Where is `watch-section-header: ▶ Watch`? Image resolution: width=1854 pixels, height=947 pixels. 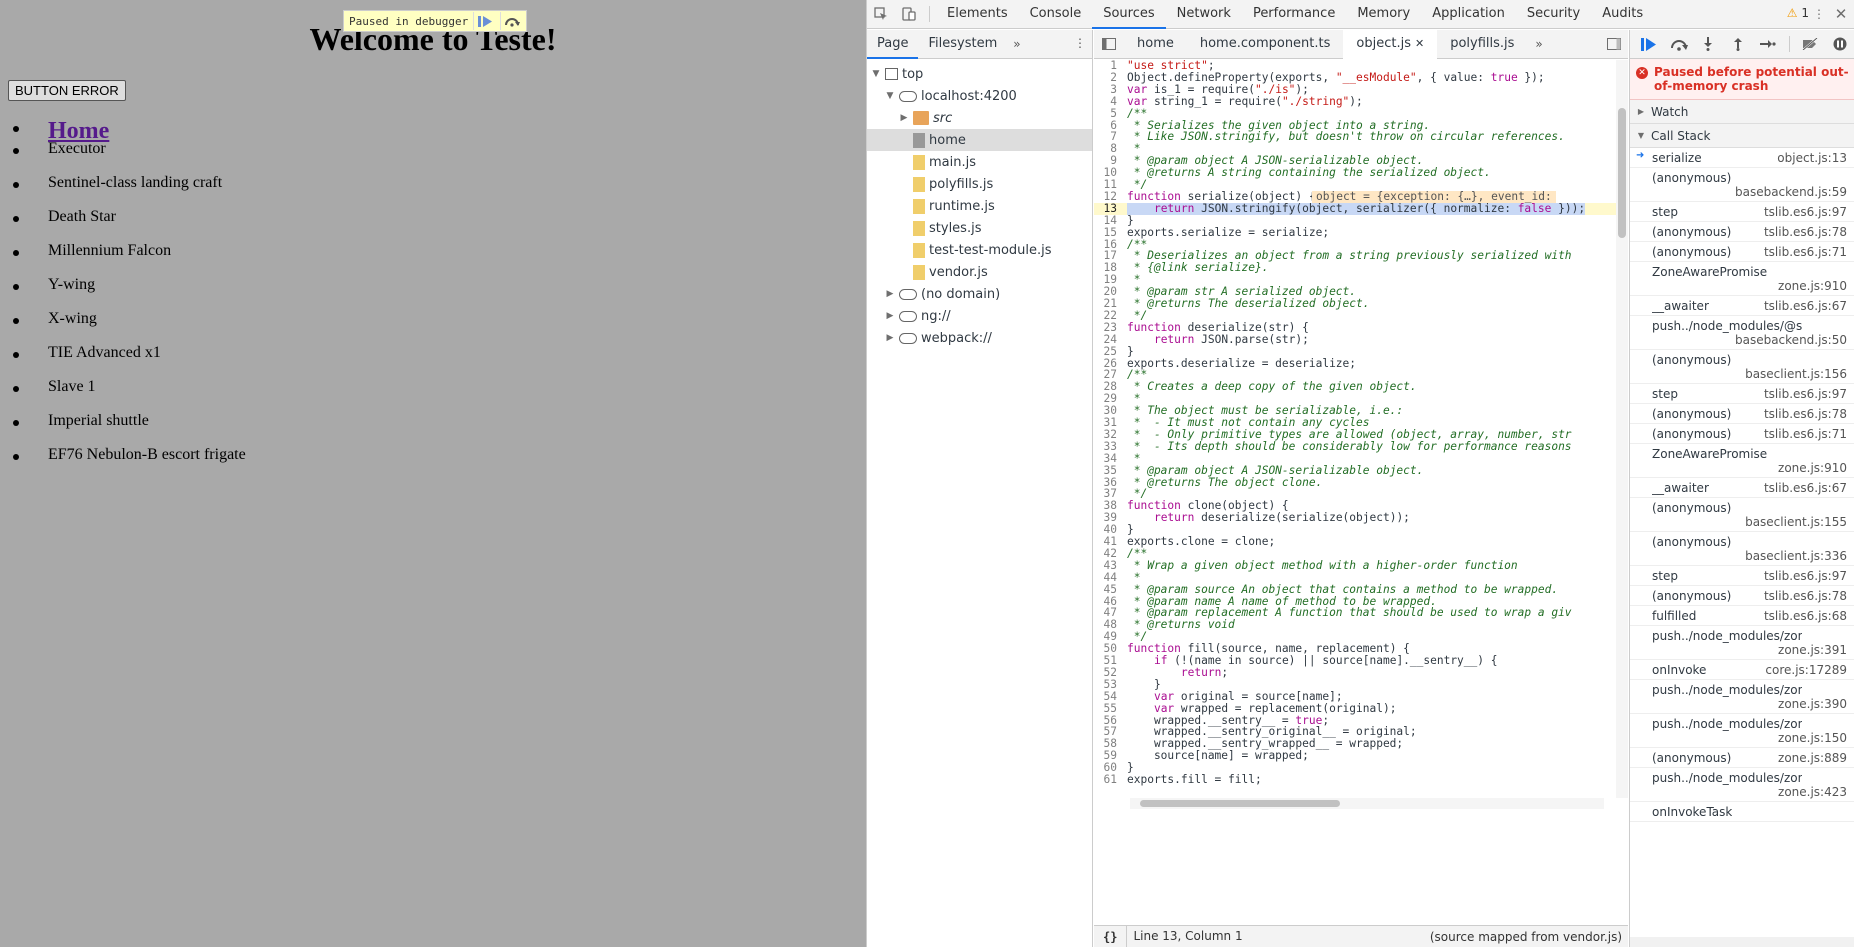 watch-section-header: ▶ Watch is located at coordinates (1742, 112).